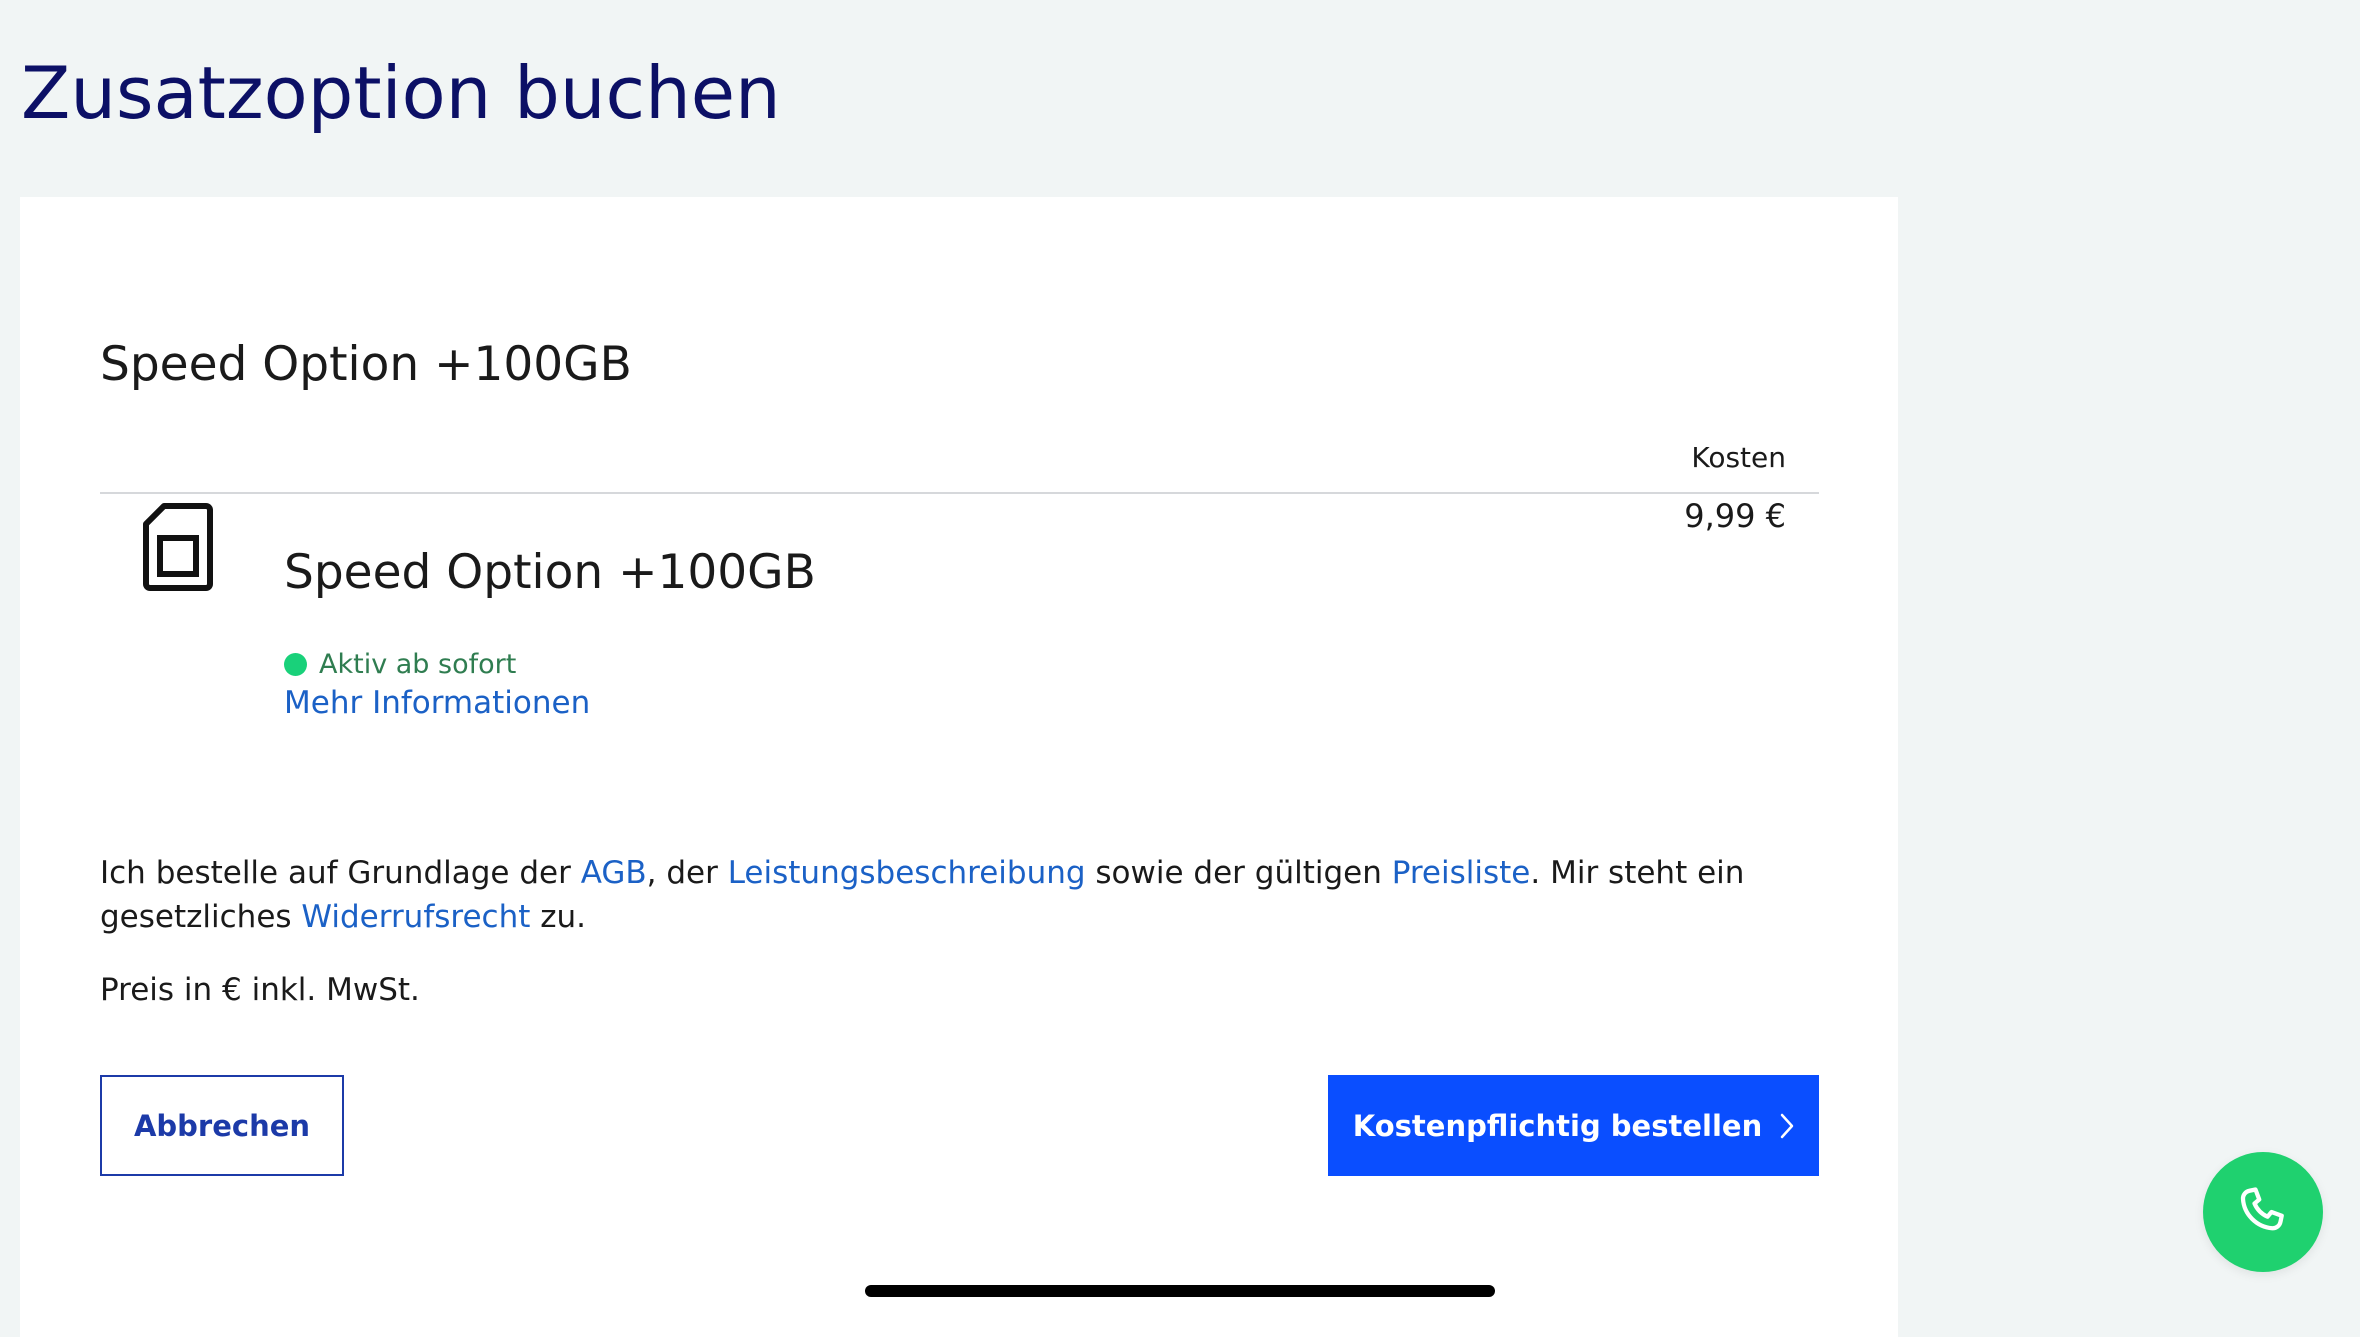 This screenshot has width=2360, height=1337. Describe the element at coordinates (415, 917) in the screenshot. I see `withdrawal-right-link: Widerrufsrecht` at that location.